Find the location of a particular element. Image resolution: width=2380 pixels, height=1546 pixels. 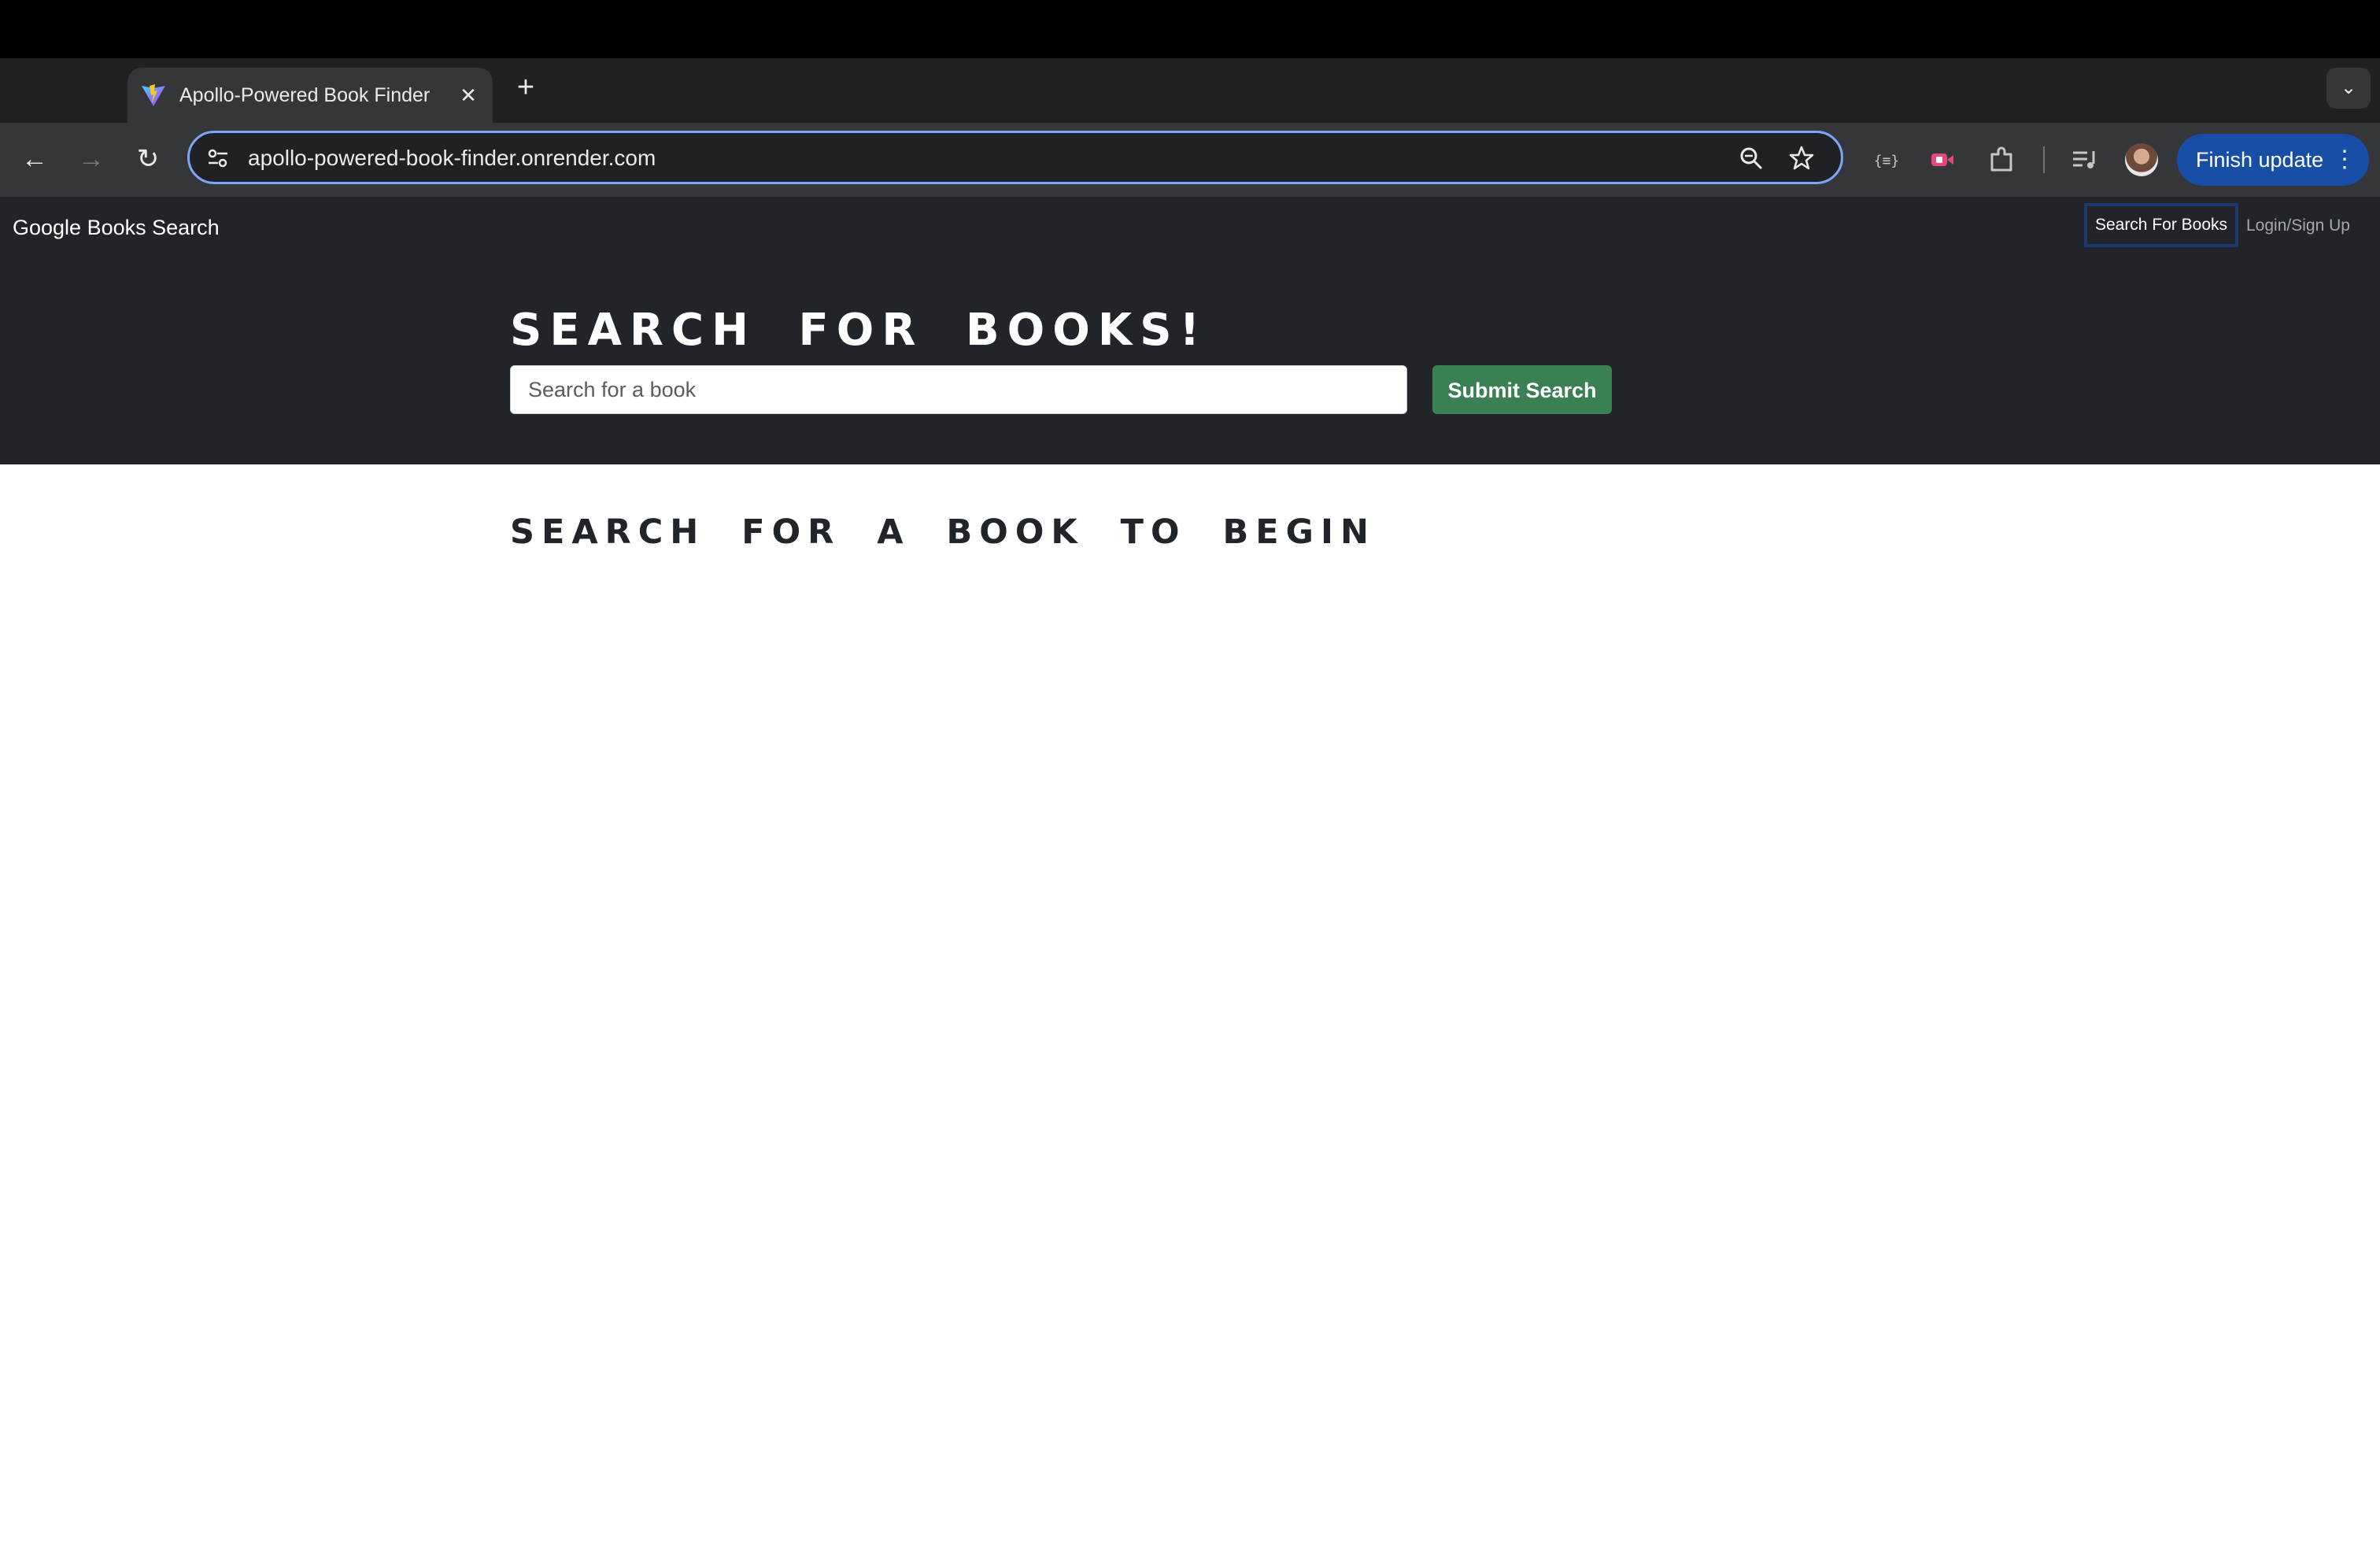

address-bar: apollo-powered-book-finder.onrender.com is located at coordinates (1015, 157).